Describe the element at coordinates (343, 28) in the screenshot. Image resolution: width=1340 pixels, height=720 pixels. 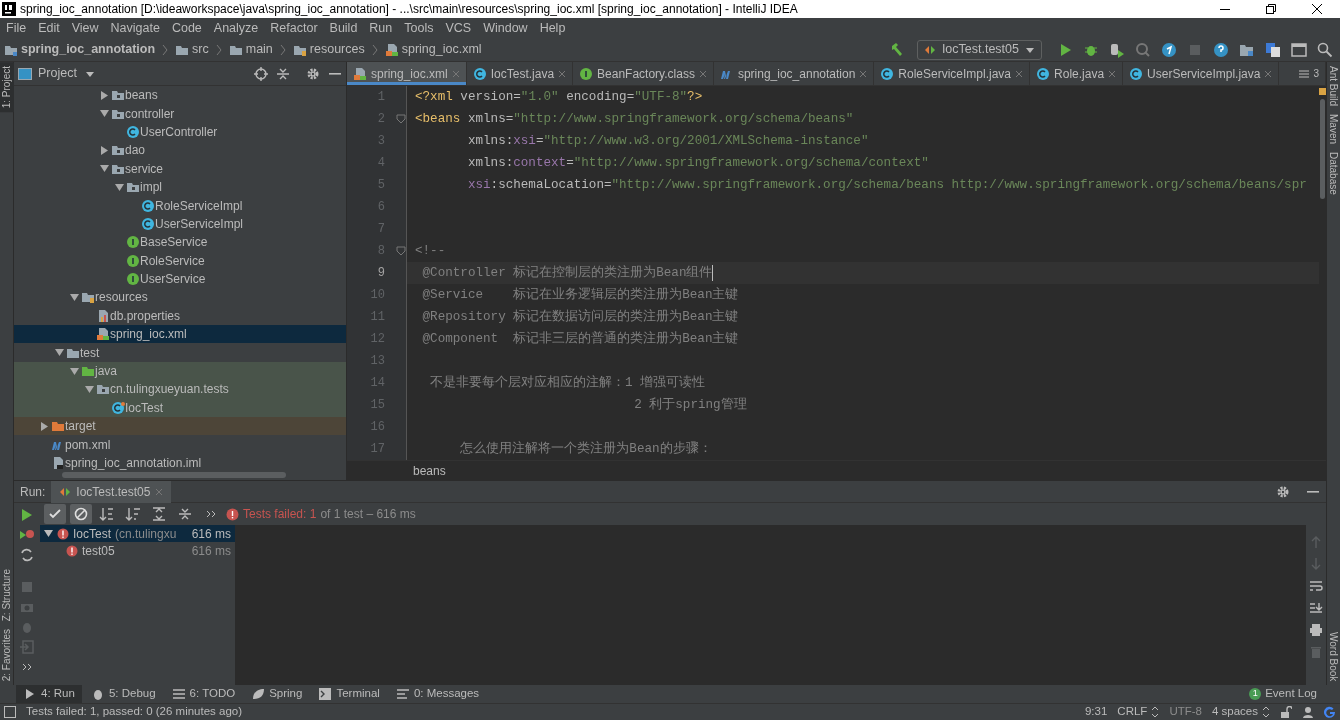
I see `menu-item: Build` at that location.